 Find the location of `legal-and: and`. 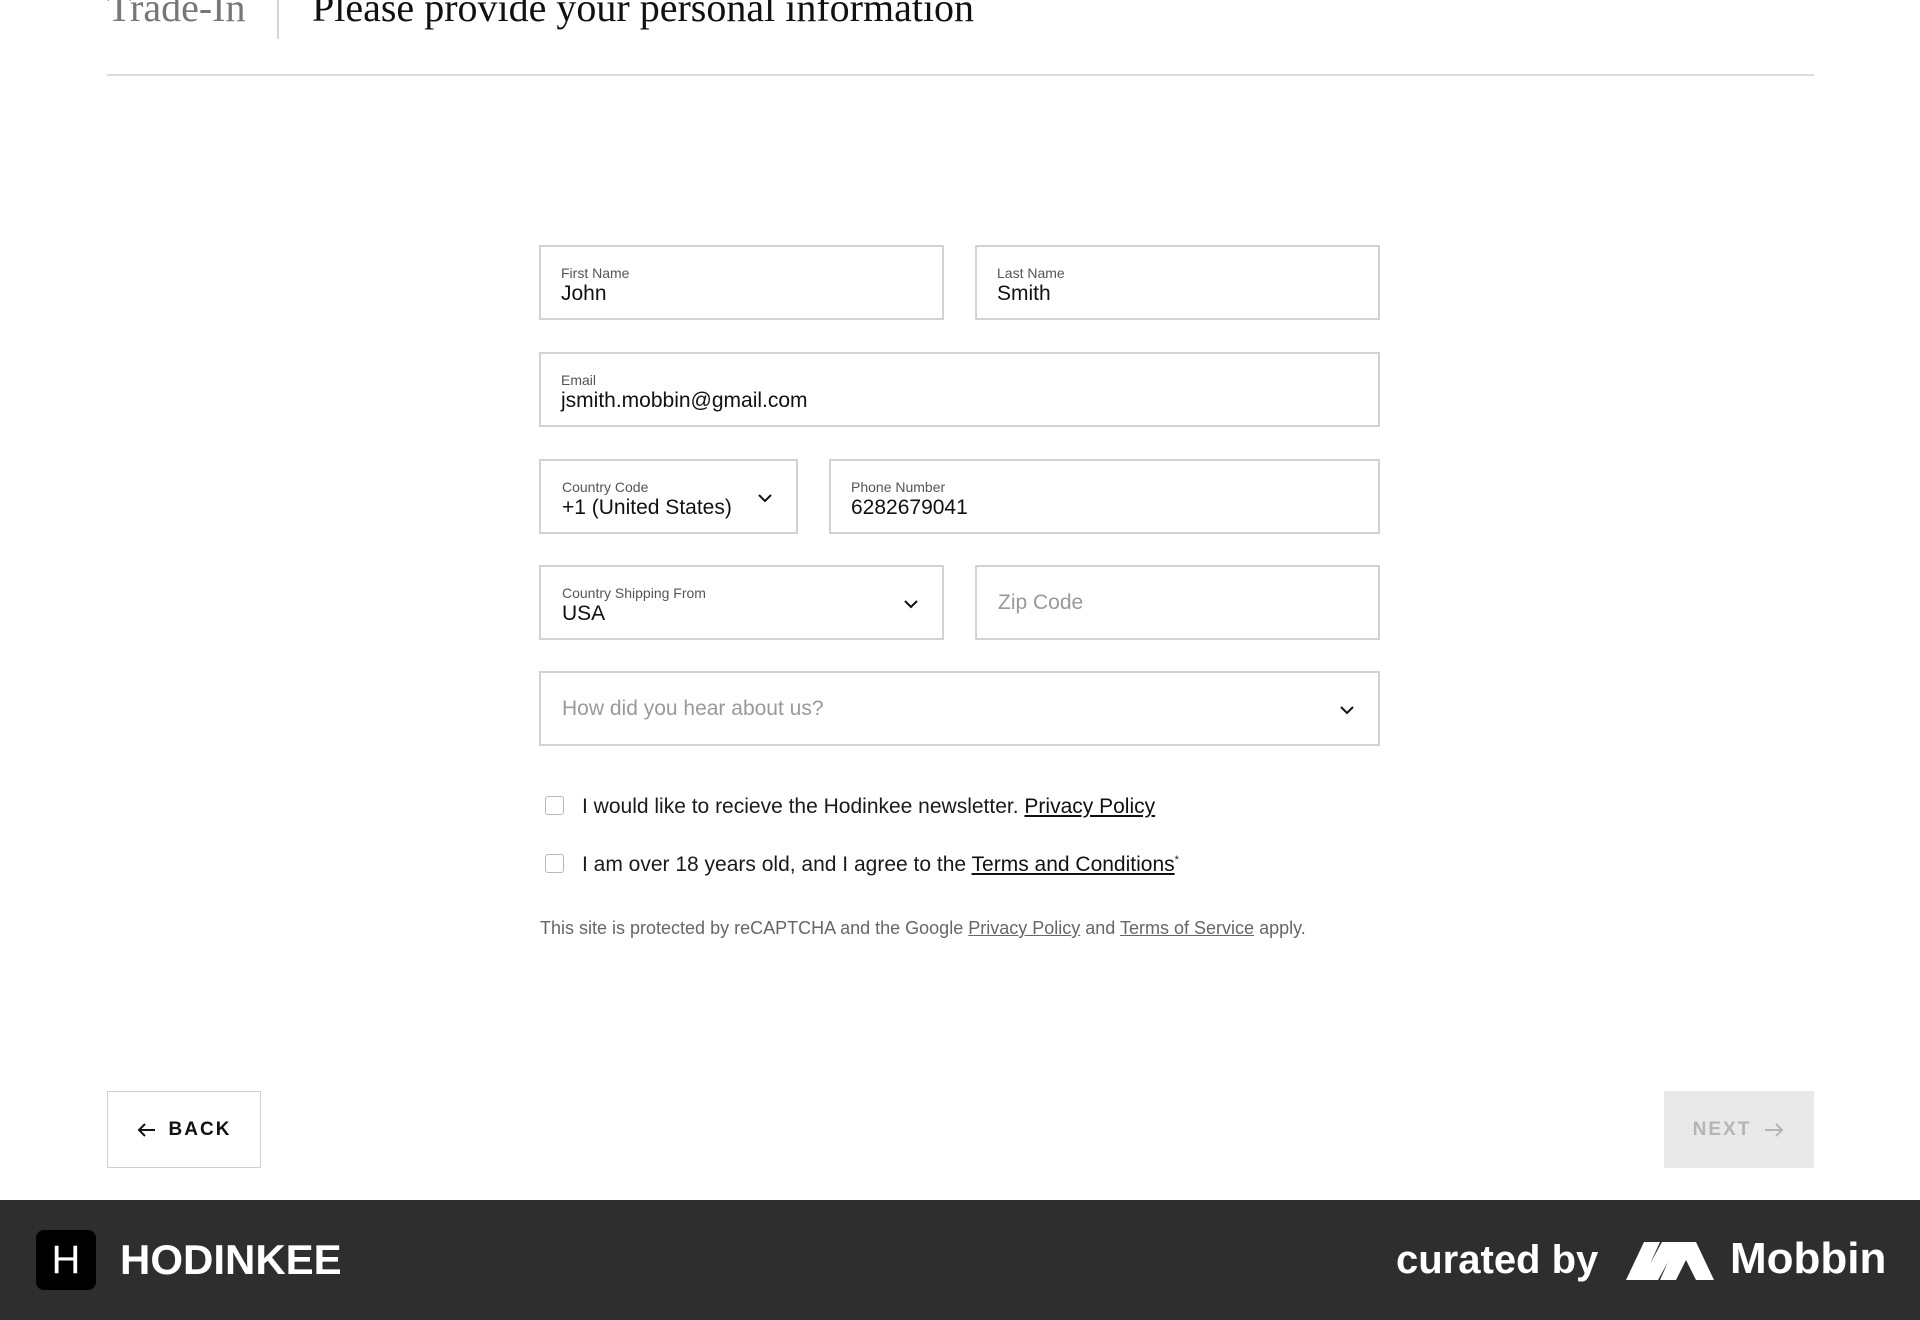

legal-and: and is located at coordinates (1100, 928).